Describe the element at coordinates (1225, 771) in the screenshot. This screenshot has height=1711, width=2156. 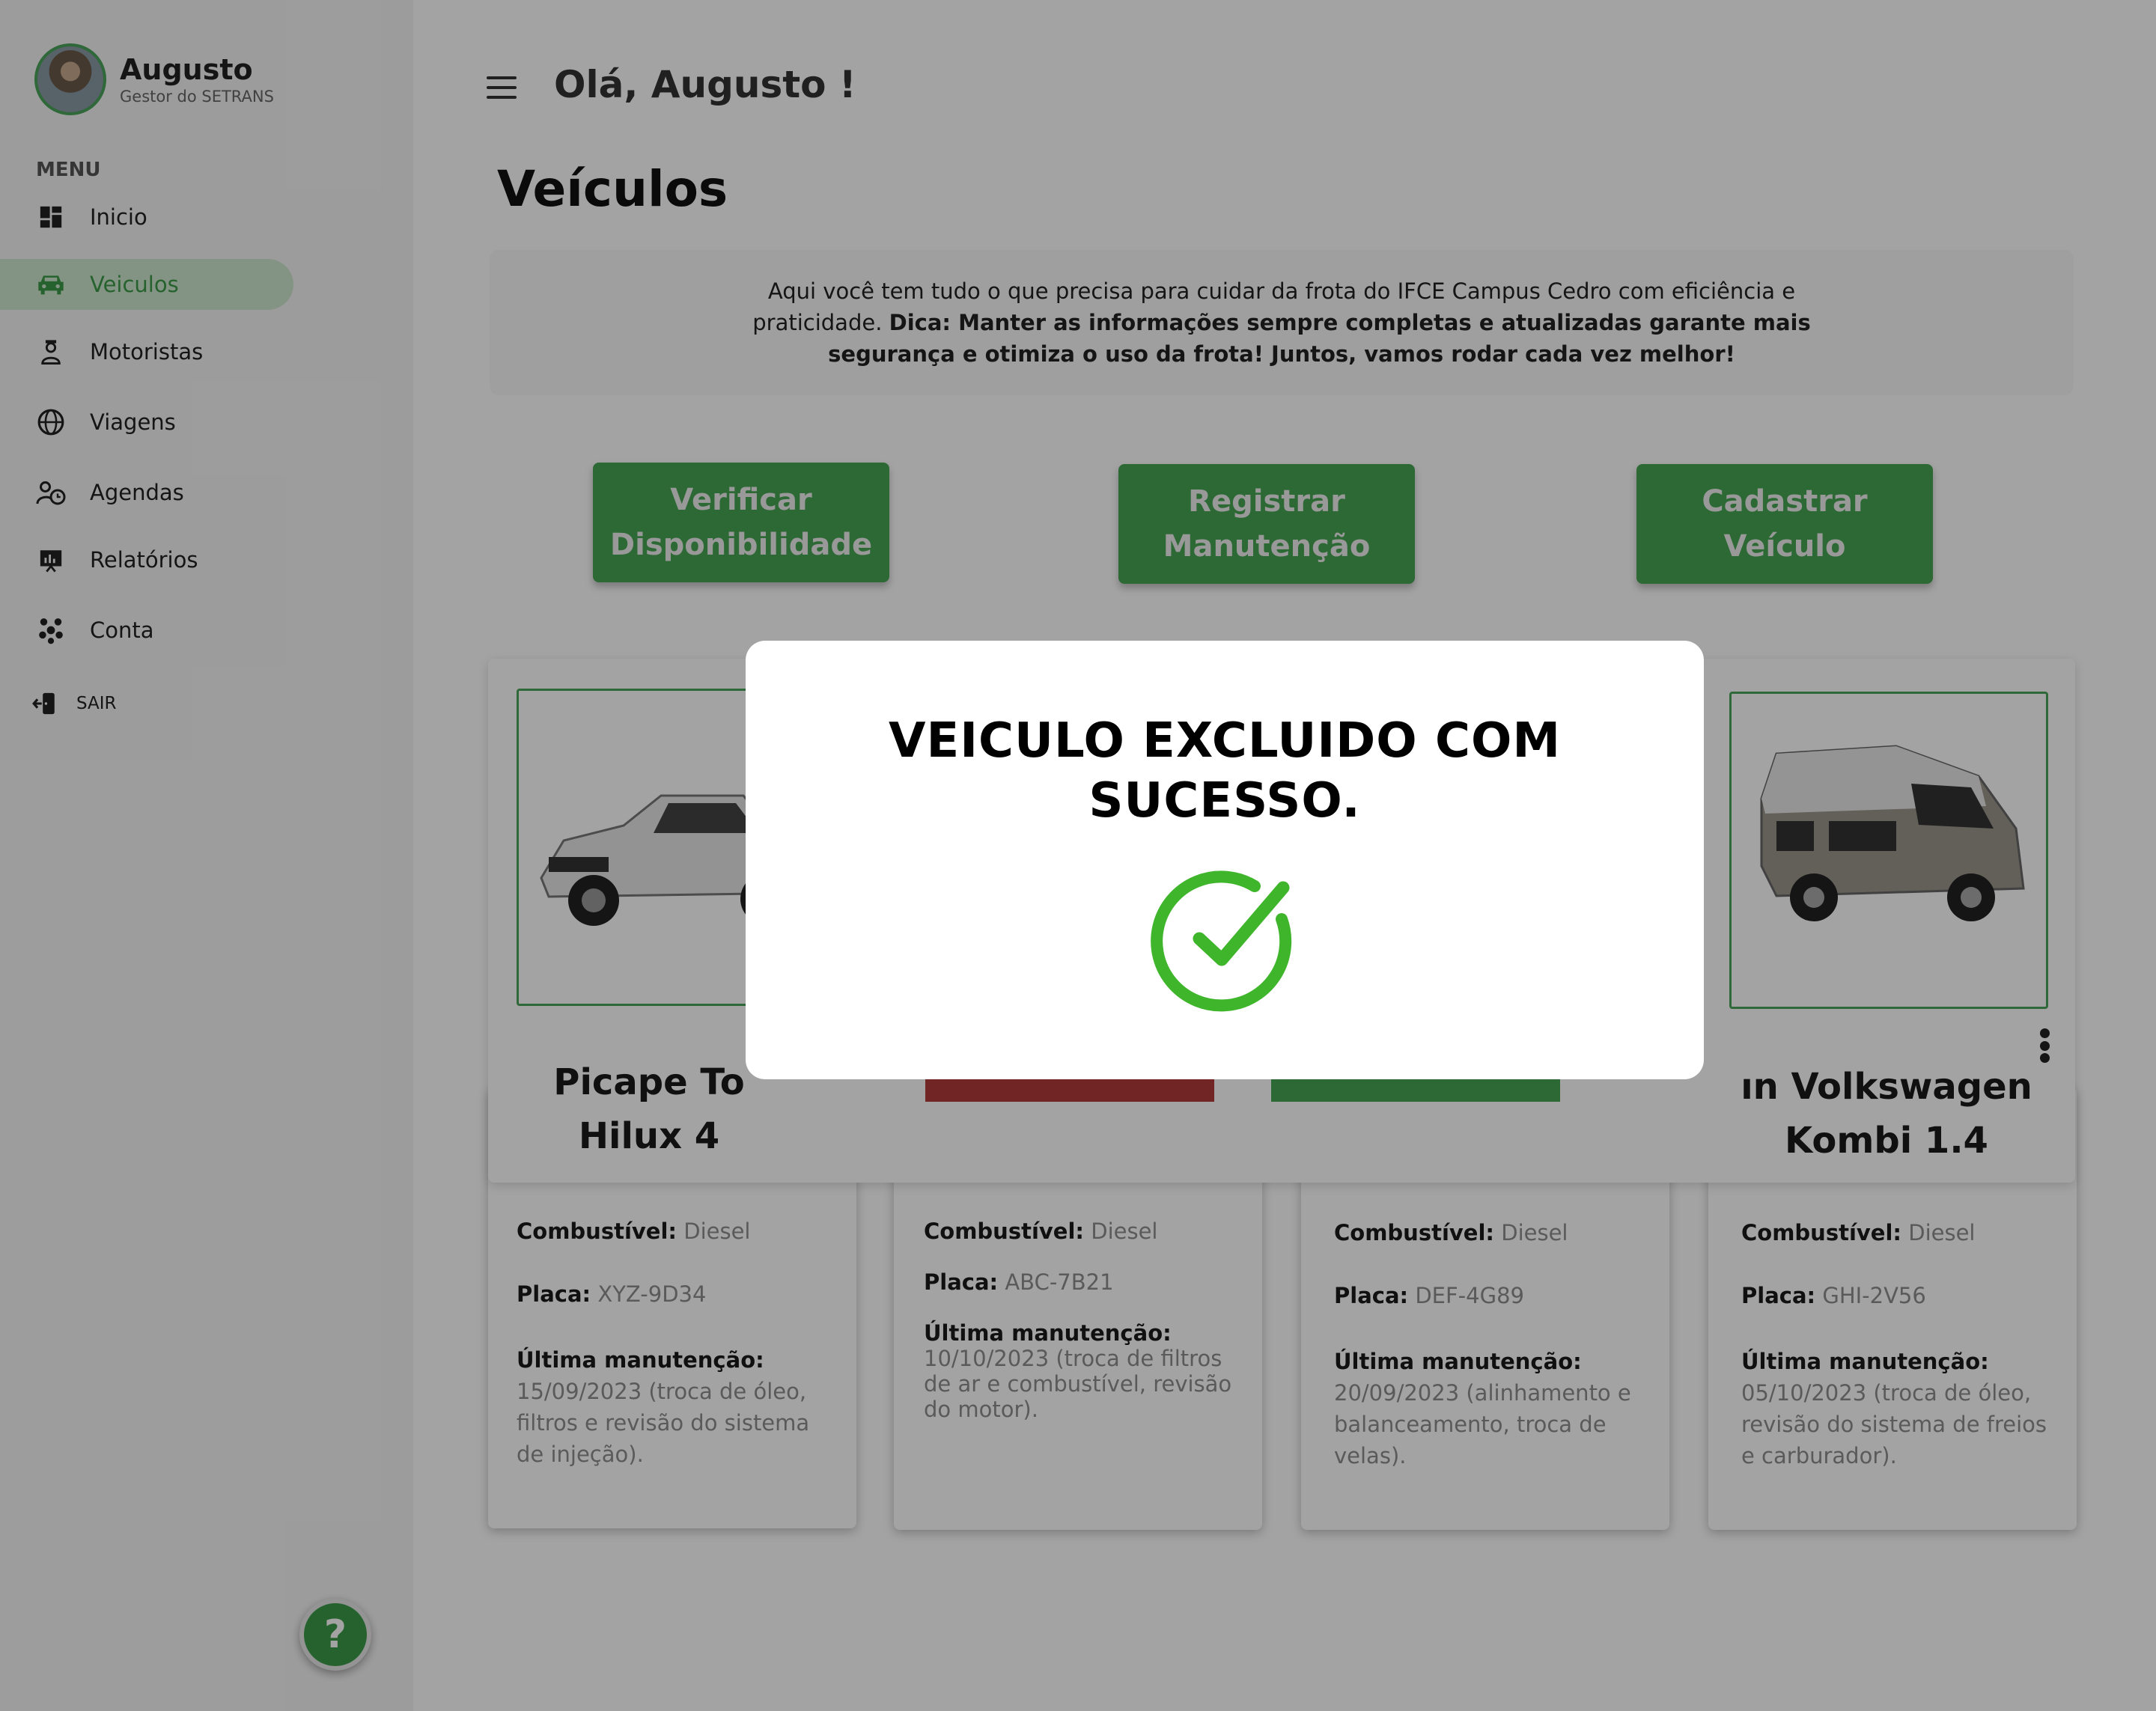
I see `modal-message: VEICULO EXCLUIDO COM SUCESSO.` at that location.